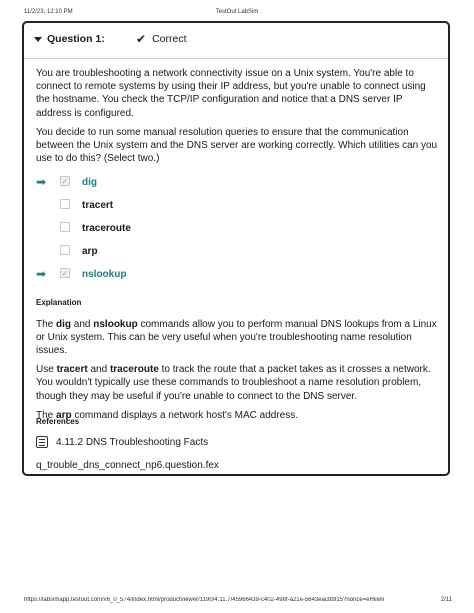  Describe the element at coordinates (169, 39) in the screenshot. I see `status-text: Correct` at that location.